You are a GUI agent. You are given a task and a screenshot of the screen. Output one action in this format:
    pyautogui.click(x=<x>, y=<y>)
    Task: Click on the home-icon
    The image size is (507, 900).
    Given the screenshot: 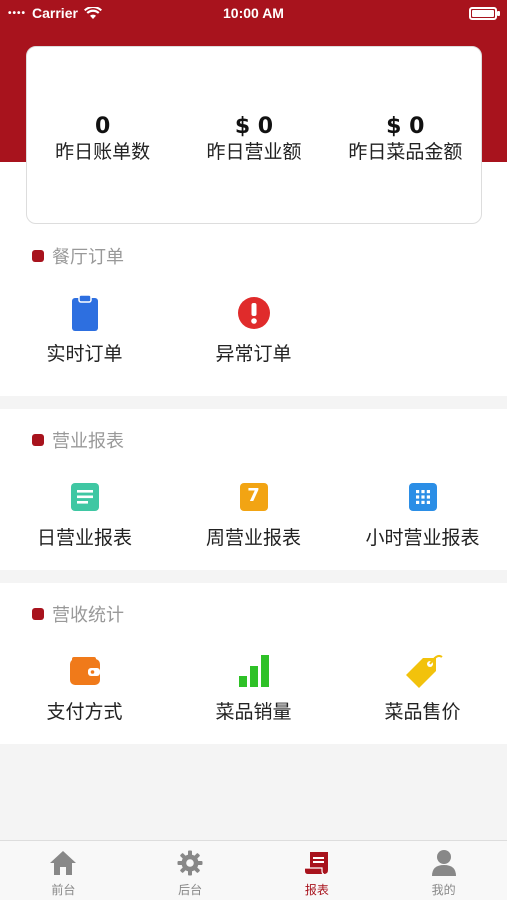 What is the action you would take?
    pyautogui.click(x=63, y=863)
    